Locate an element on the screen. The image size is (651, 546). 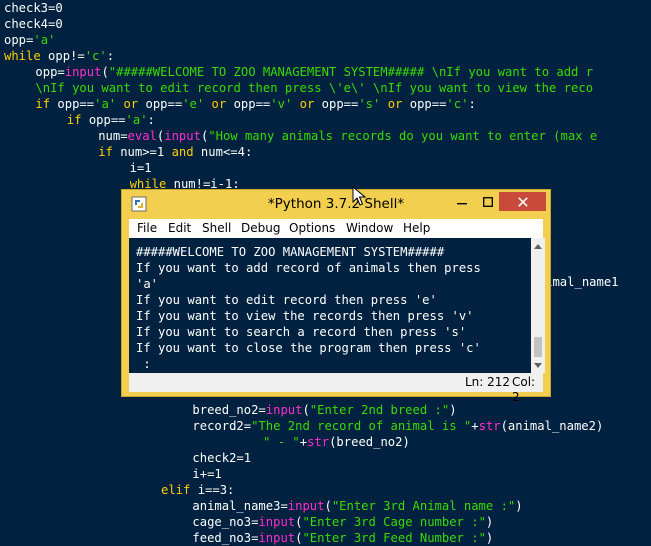
shell-output-line: : is located at coordinates (143, 364).